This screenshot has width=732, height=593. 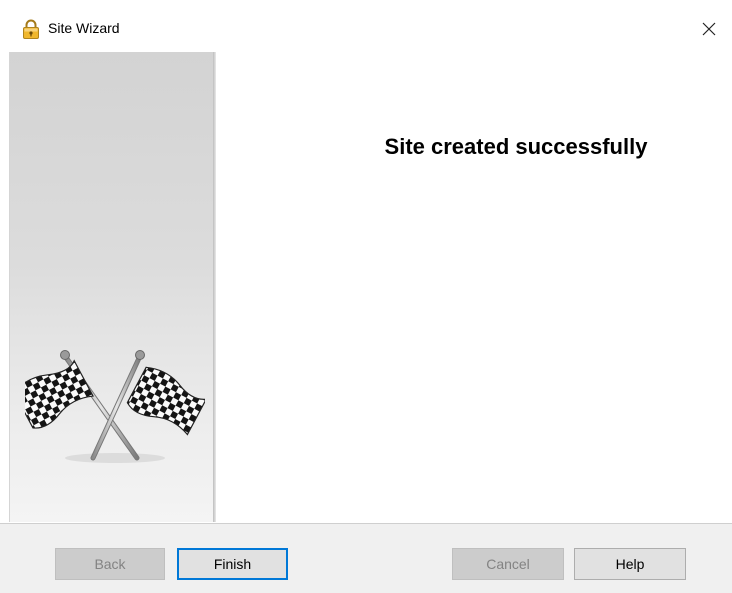 I want to click on back-button: Back, so click(x=110, y=564).